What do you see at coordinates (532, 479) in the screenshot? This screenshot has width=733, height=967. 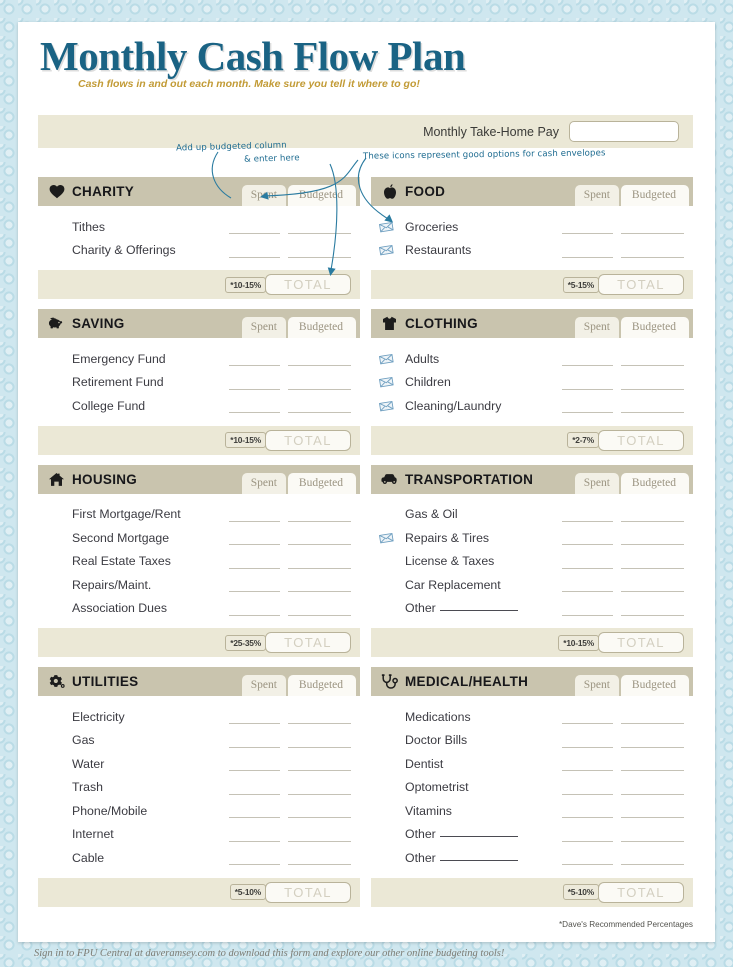 I see `section-header-transportation: TRANSPORTATION Spent Budgeted` at bounding box center [532, 479].